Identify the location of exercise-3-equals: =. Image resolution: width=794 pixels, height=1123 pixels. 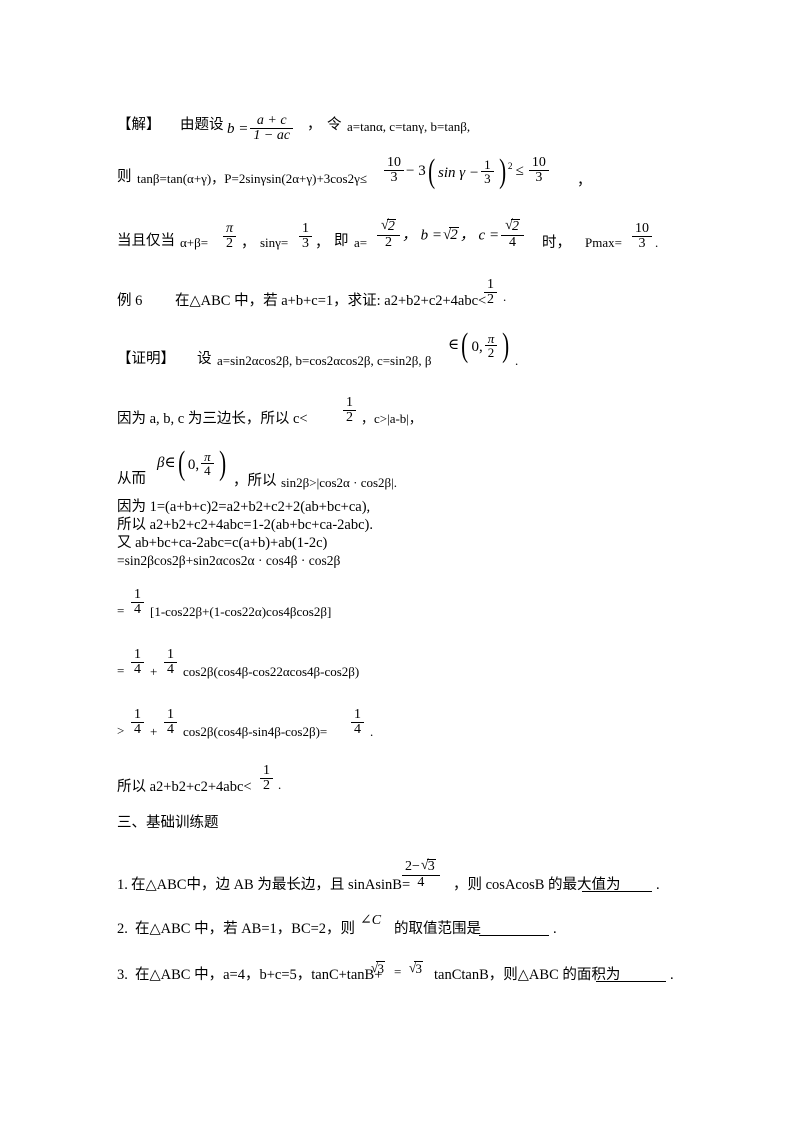
(398, 971).